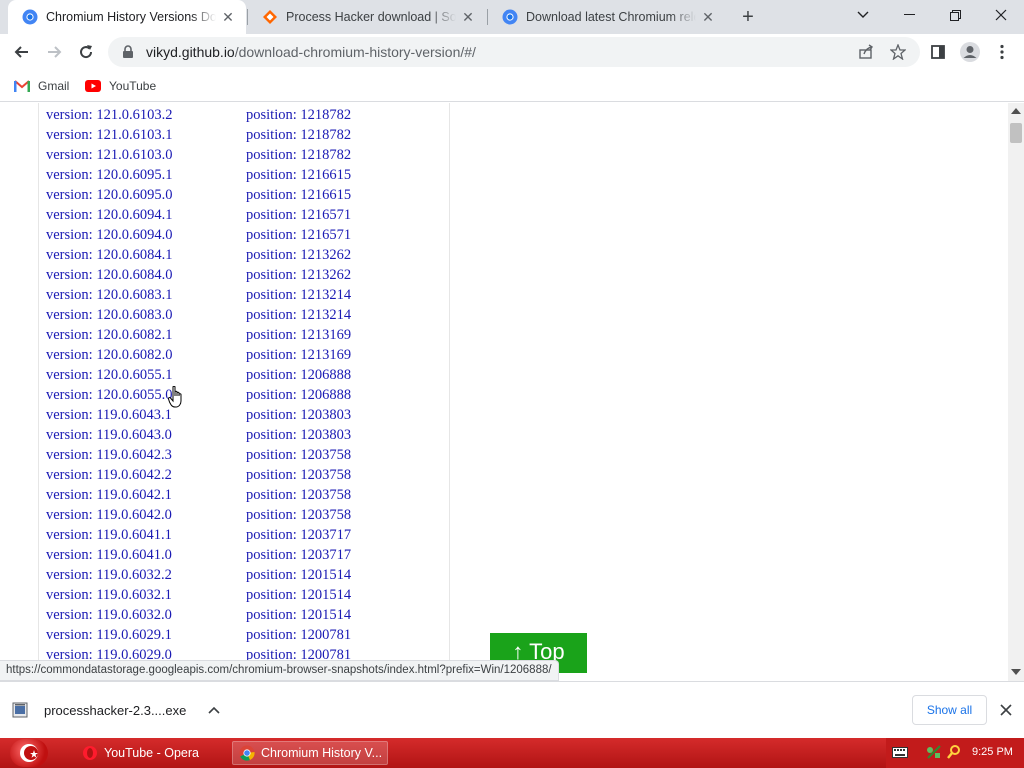 Image resolution: width=1024 pixels, height=768 pixels. What do you see at coordinates (1016, 392) in the screenshot?
I see `vertical-scrollbar` at bounding box center [1016, 392].